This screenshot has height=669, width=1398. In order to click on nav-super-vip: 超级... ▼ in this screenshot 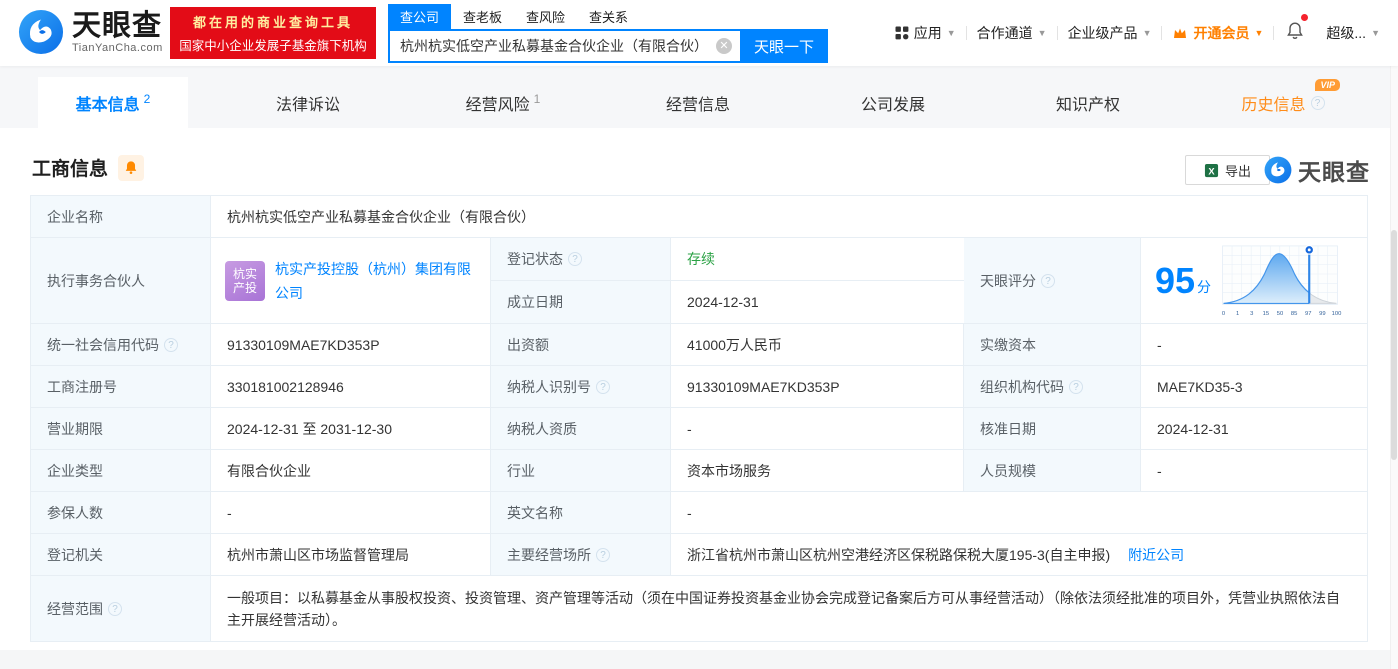, I will do `click(1353, 33)`.